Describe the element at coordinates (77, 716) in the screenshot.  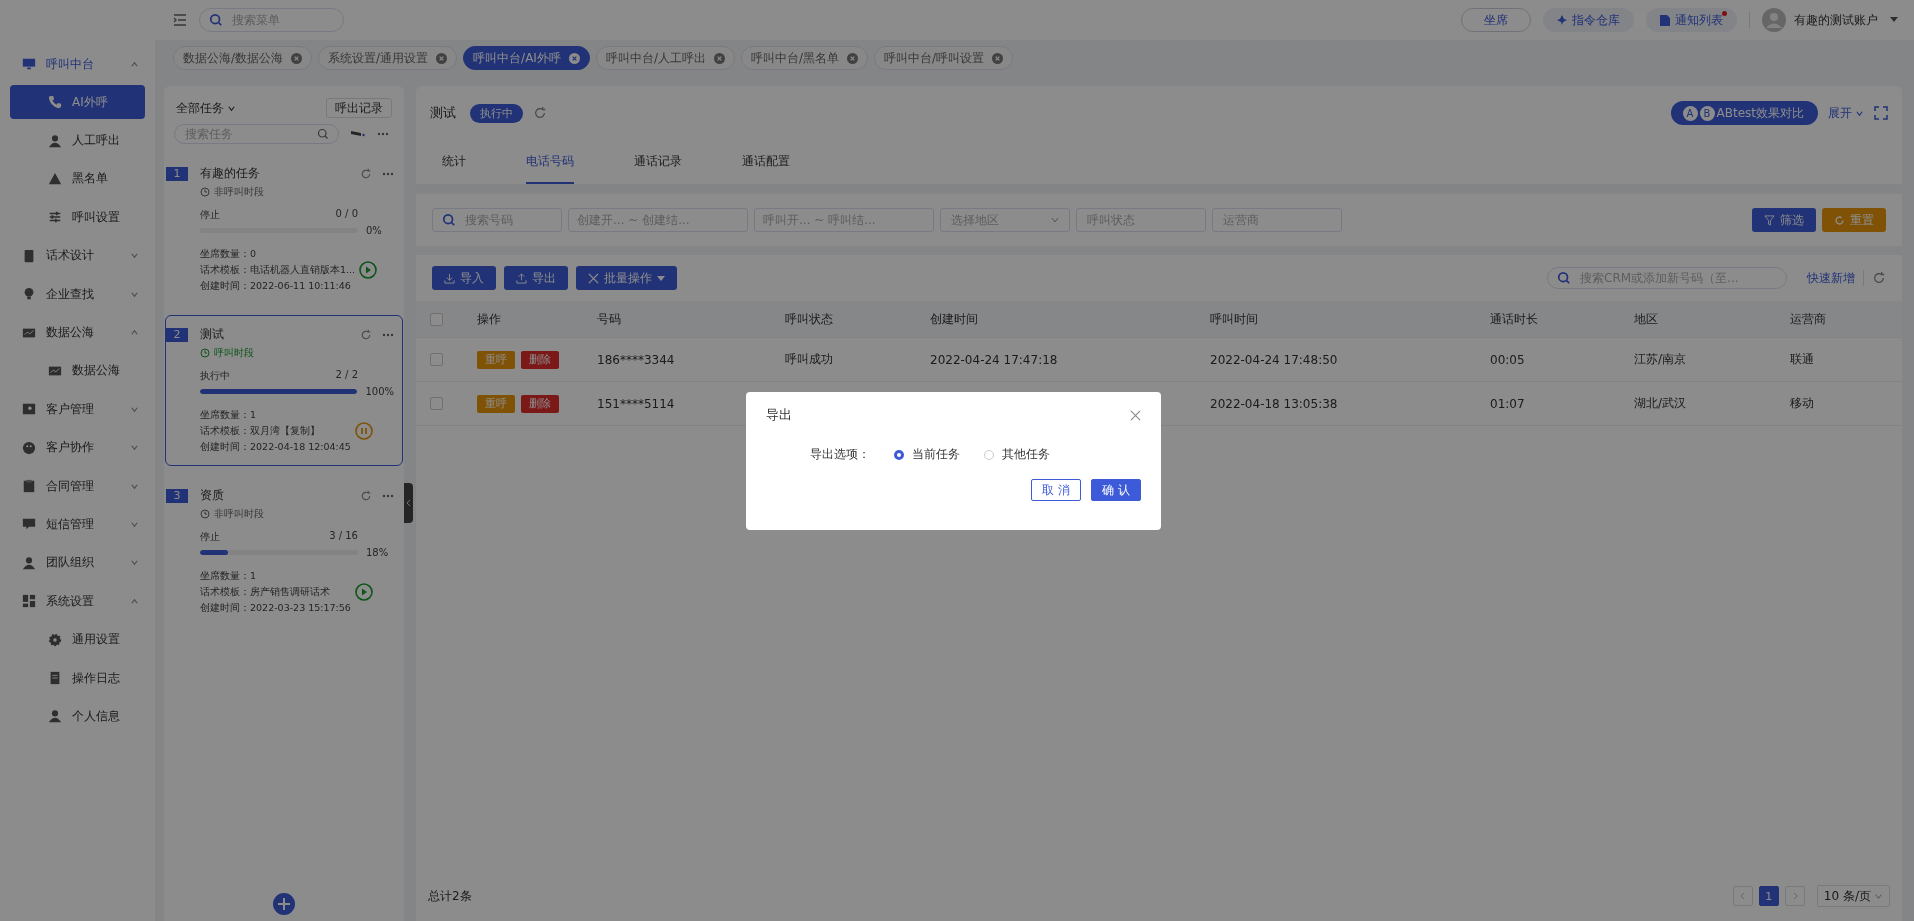
I see `sidebar-subitem: 个人信息` at that location.